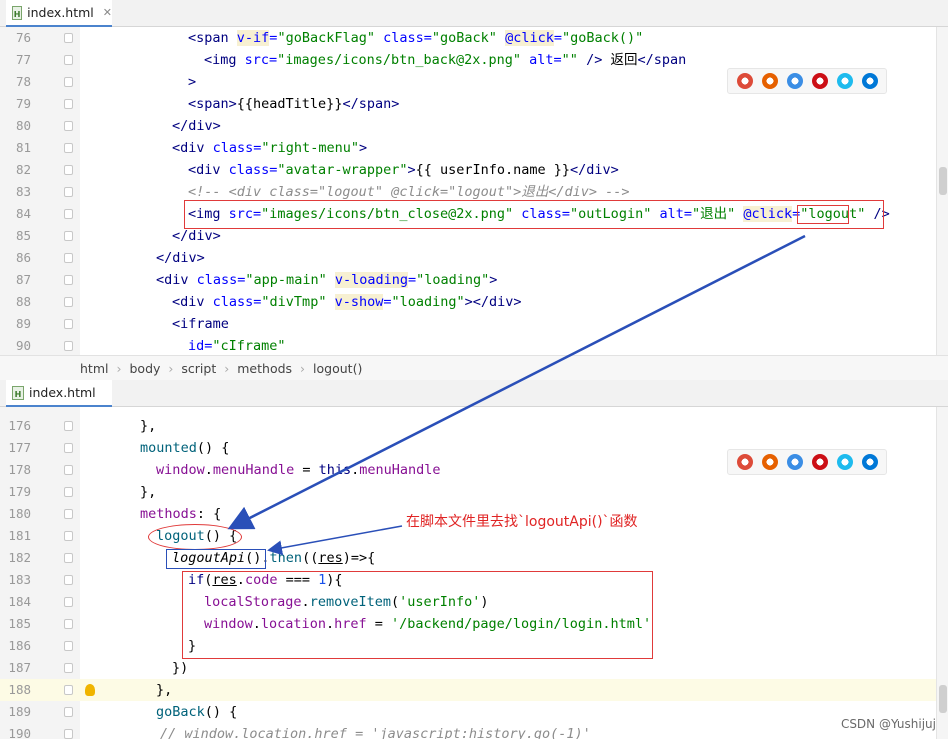 The height and width of the screenshot is (739, 948). I want to click on line-number: 81, so click(23, 147).